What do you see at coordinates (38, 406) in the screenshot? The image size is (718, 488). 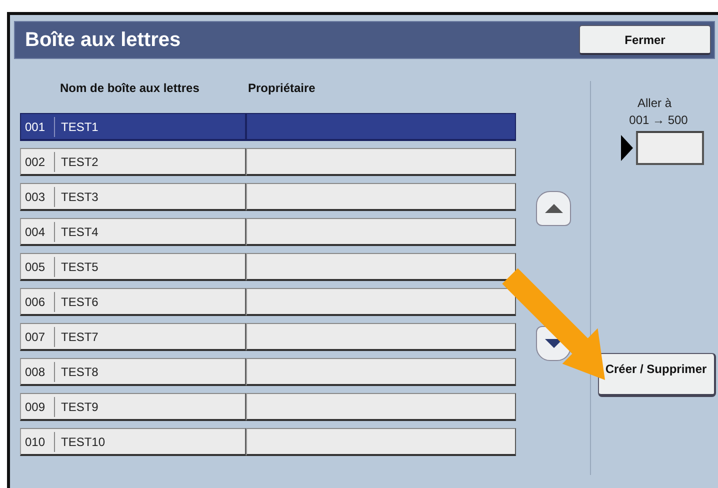 I see `row-number: 009` at bounding box center [38, 406].